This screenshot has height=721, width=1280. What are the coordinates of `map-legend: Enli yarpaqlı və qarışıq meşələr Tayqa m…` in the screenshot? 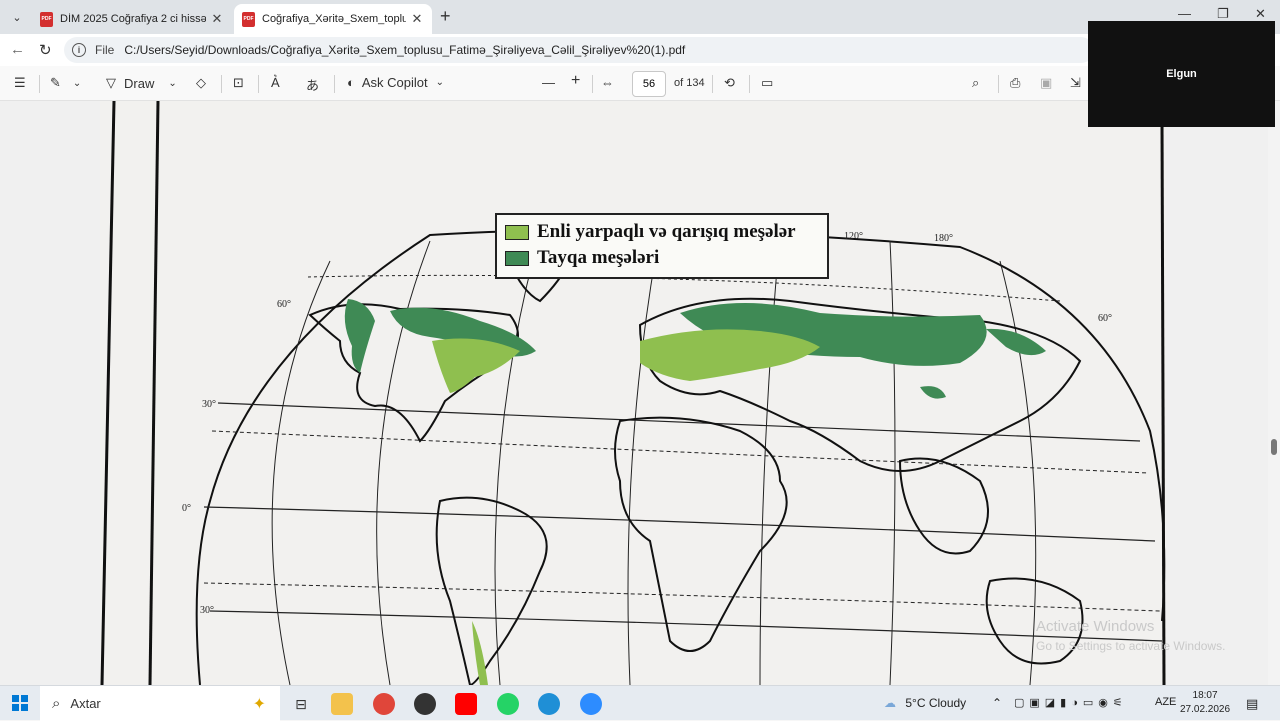 It's located at (662, 246).